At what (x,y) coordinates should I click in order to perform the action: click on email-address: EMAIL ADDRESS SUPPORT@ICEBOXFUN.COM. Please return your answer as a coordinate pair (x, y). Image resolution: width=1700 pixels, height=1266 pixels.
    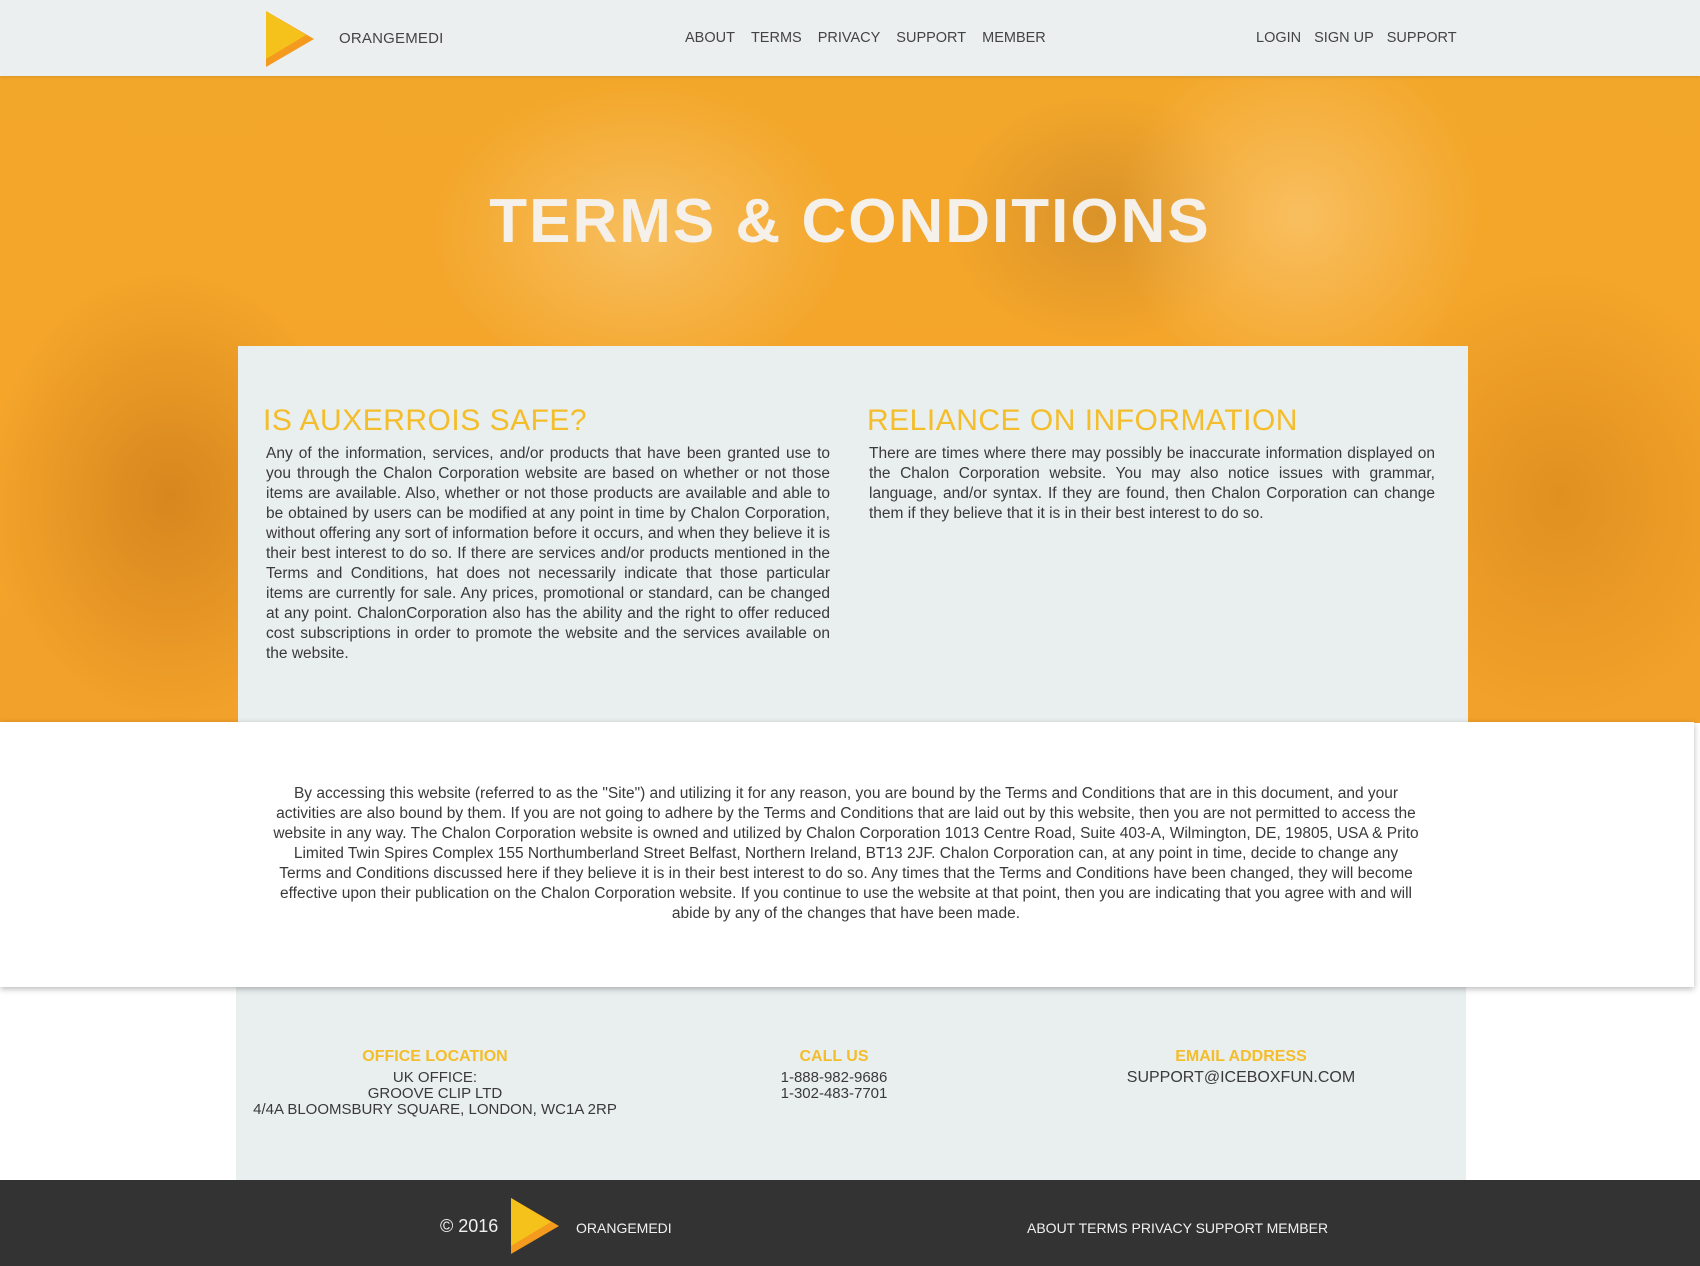
    Looking at the image, I should click on (1241, 1067).